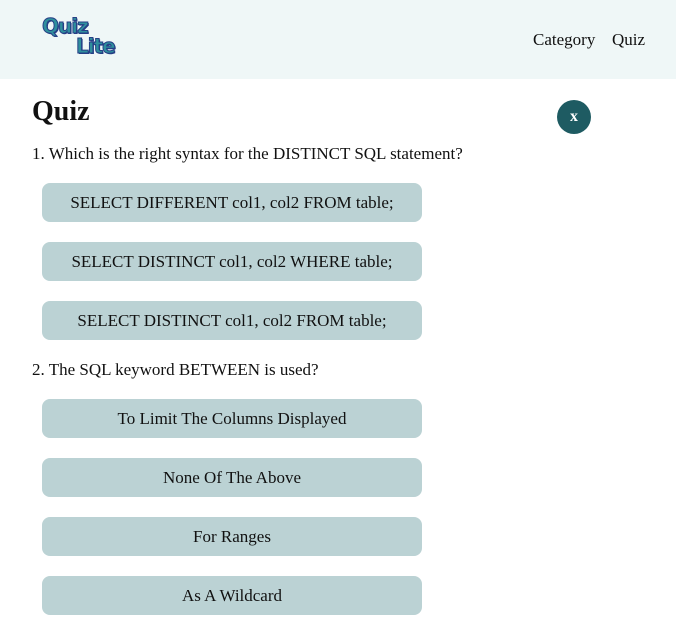 The height and width of the screenshot is (625, 676). I want to click on question-1-option-2: SELECT DISTINCT col1, col2 WHERE table;, so click(232, 261).